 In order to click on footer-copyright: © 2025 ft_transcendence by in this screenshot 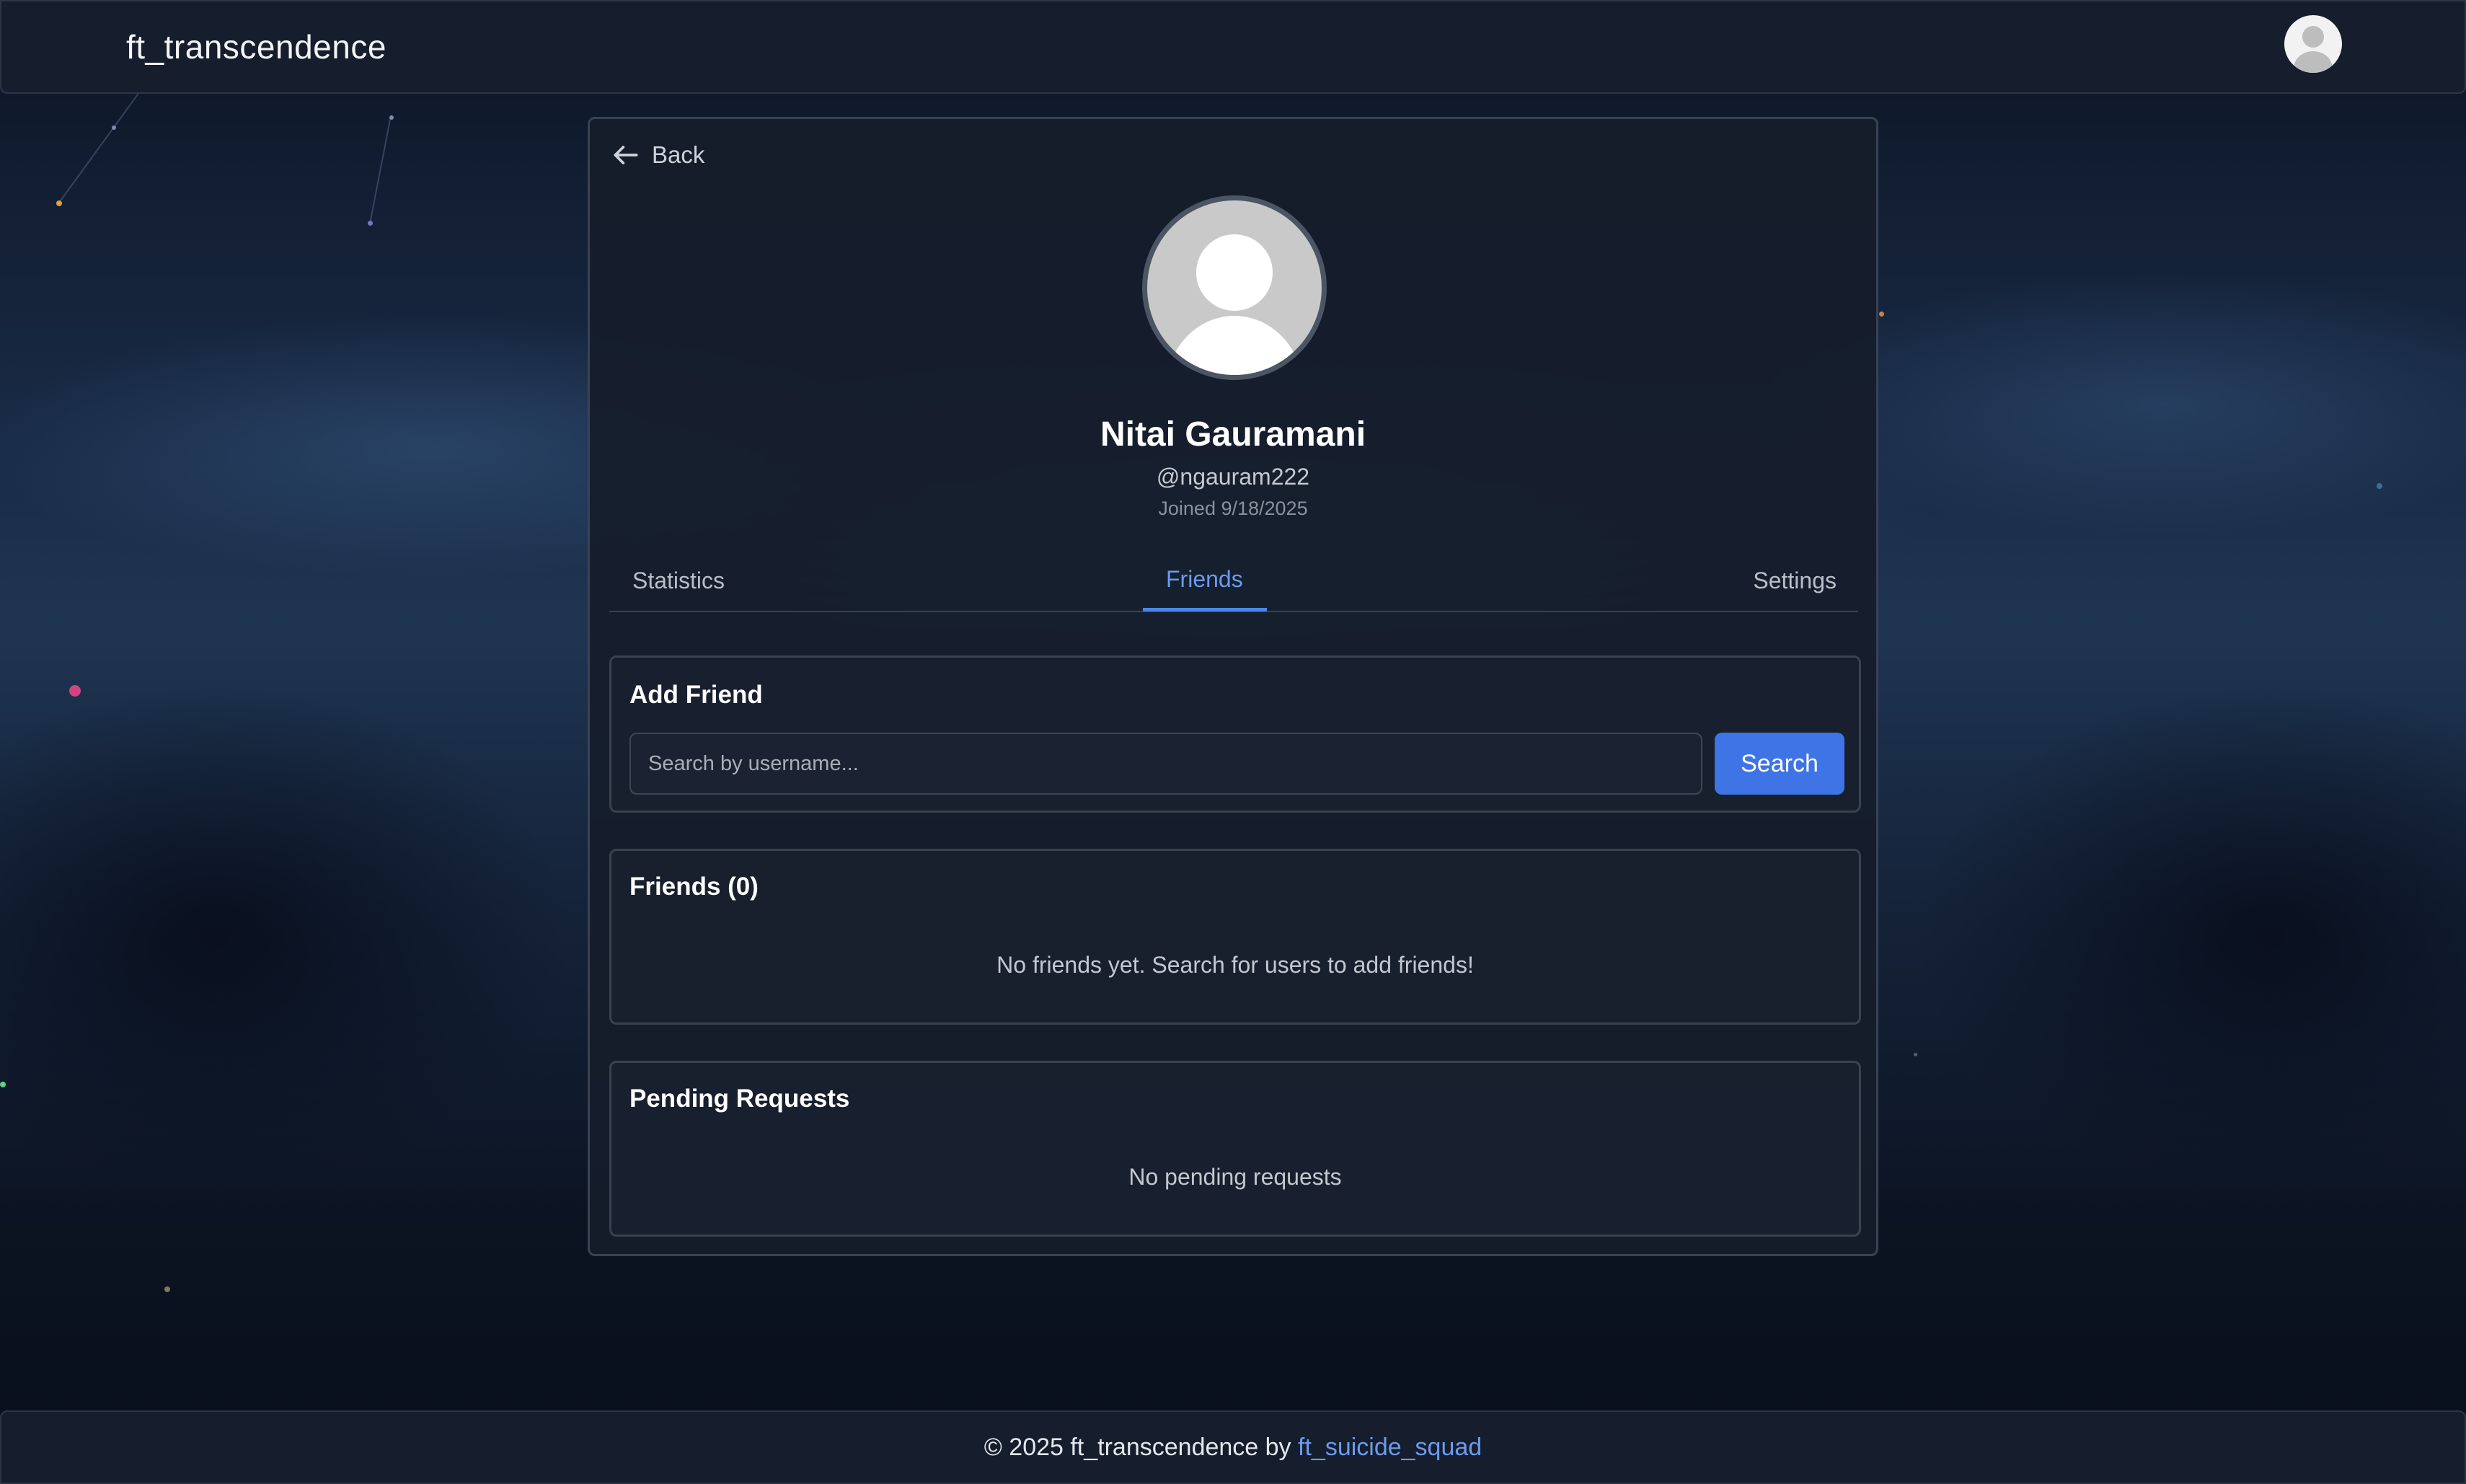, I will do `click(1141, 1447)`.